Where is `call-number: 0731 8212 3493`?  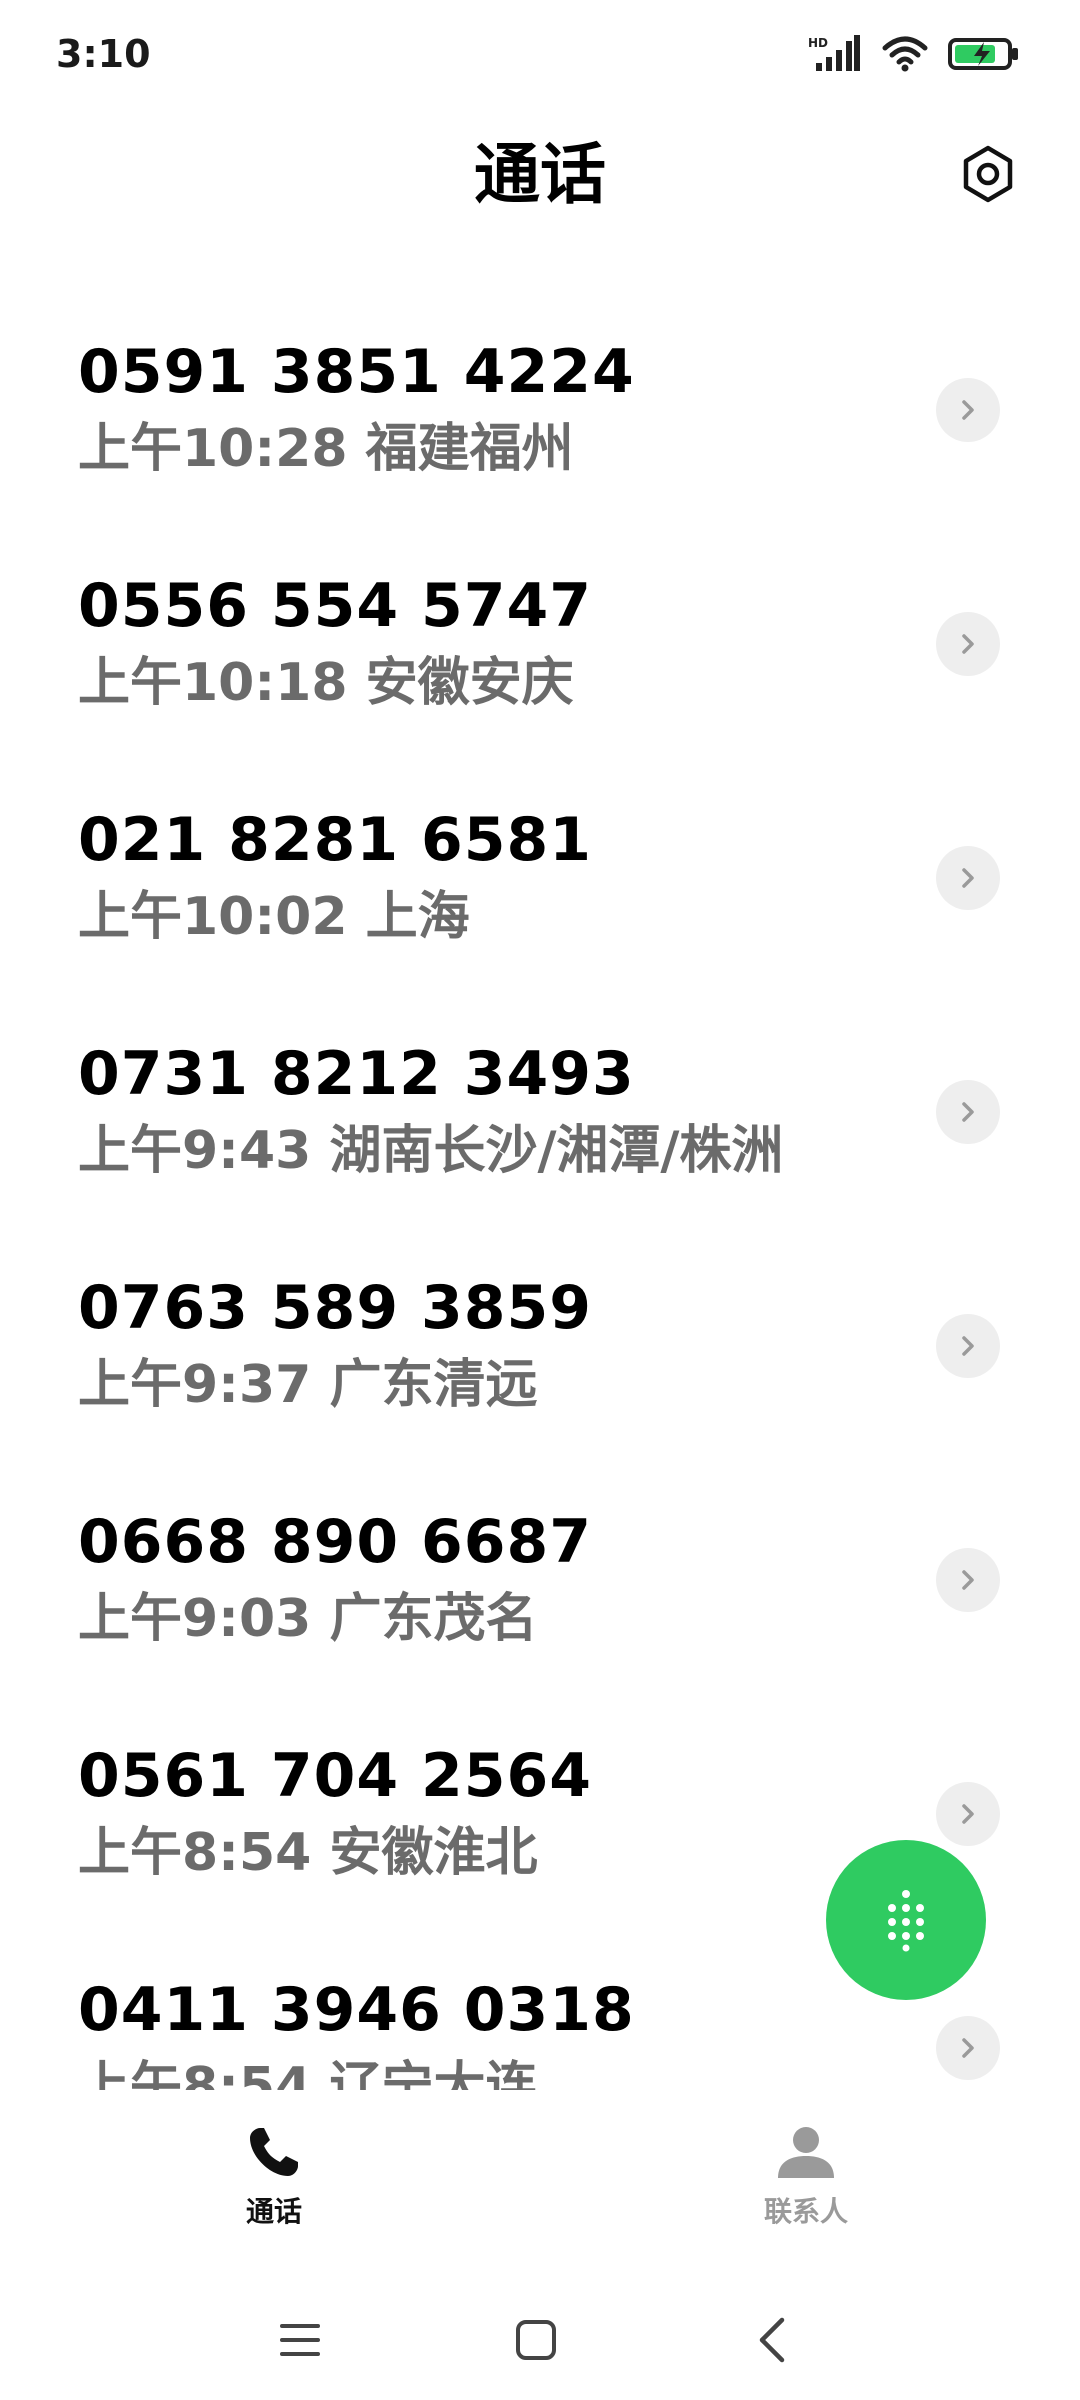 call-number: 0731 8212 3493 is located at coordinates (356, 1074).